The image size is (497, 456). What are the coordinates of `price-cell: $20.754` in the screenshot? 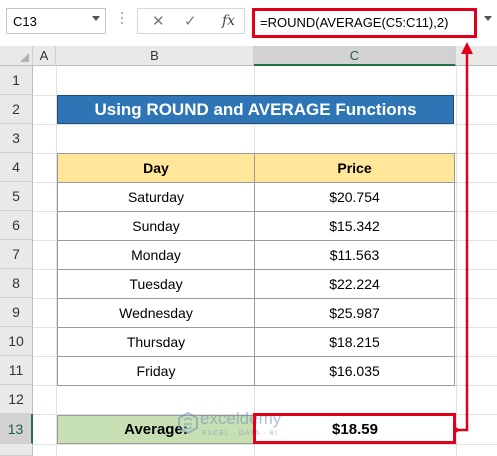 It's located at (354, 197).